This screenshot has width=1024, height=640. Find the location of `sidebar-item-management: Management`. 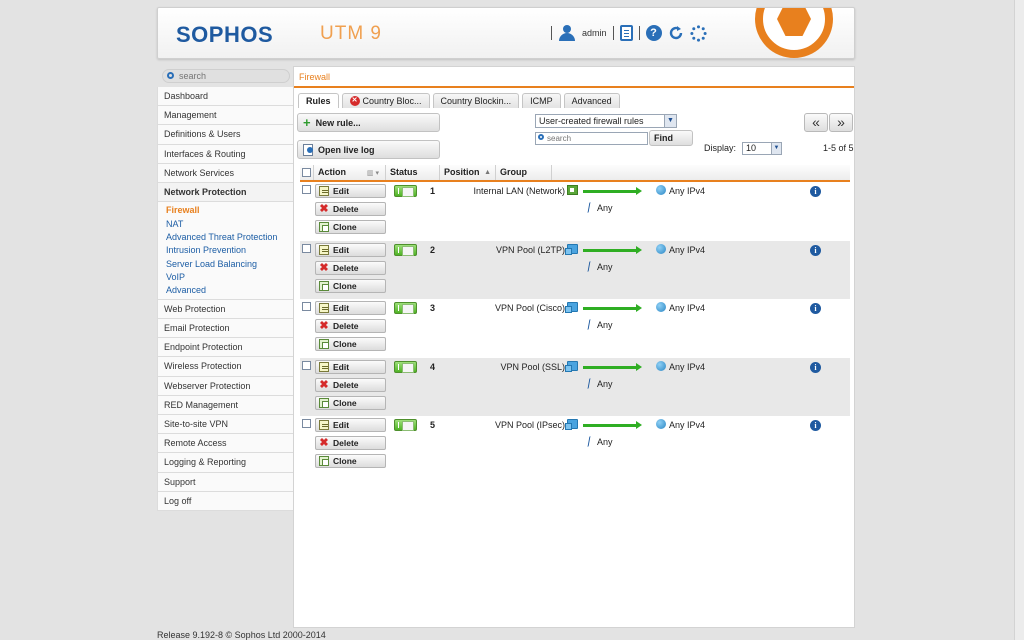

sidebar-item-management: Management is located at coordinates (225, 116).